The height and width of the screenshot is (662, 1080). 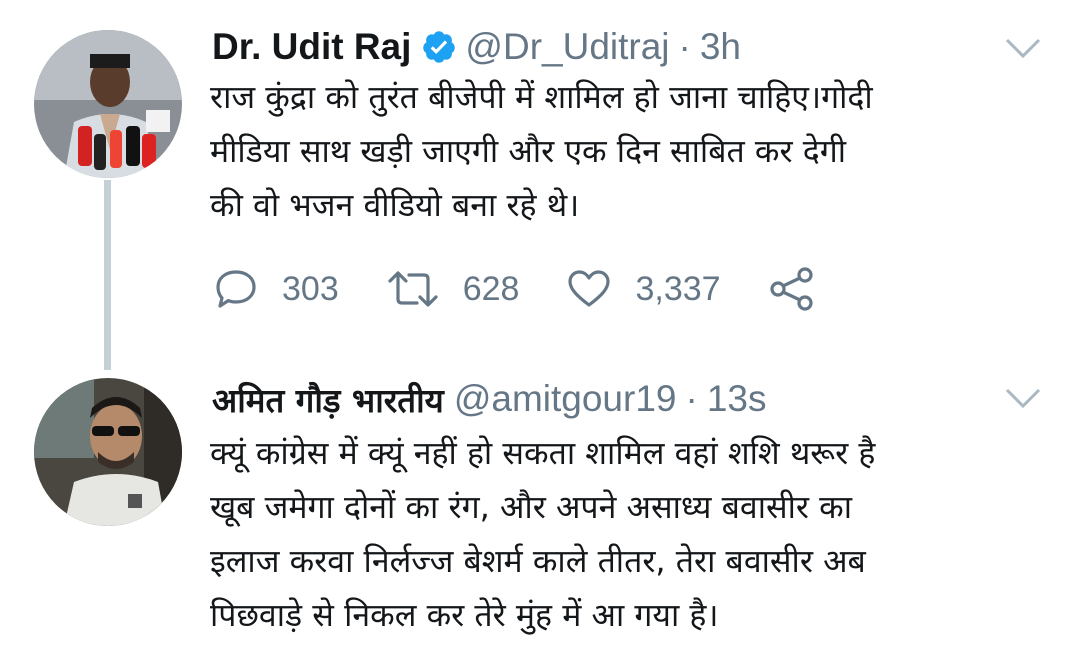 I want to click on tweet-actions: 303 628 3,337, so click(x=538, y=289).